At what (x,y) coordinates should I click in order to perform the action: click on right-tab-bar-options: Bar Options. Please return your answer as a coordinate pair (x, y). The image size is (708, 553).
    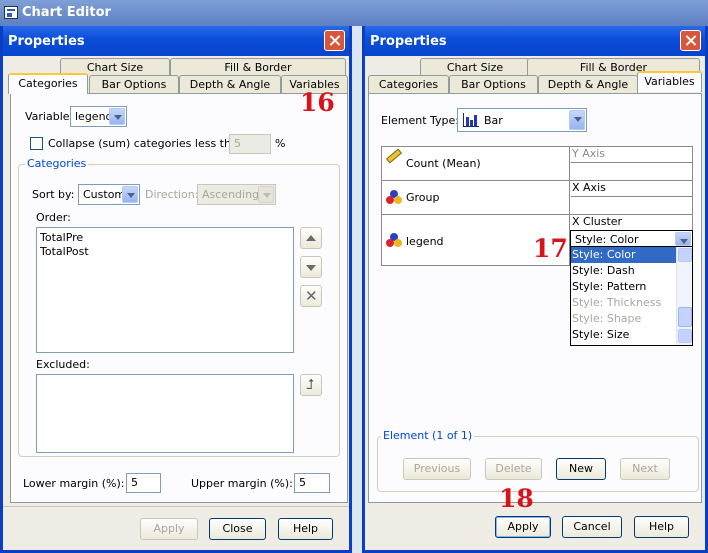
    Looking at the image, I should click on (493, 84).